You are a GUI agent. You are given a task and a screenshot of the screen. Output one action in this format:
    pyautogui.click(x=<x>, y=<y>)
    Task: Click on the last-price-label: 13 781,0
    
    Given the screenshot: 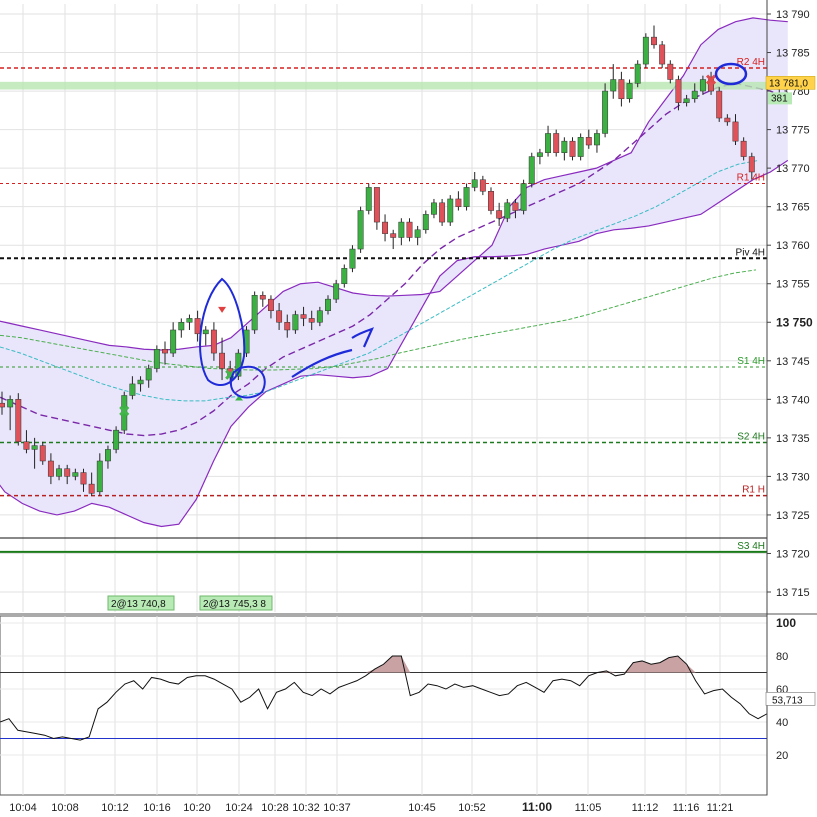 What is the action you would take?
    pyautogui.click(x=788, y=83)
    